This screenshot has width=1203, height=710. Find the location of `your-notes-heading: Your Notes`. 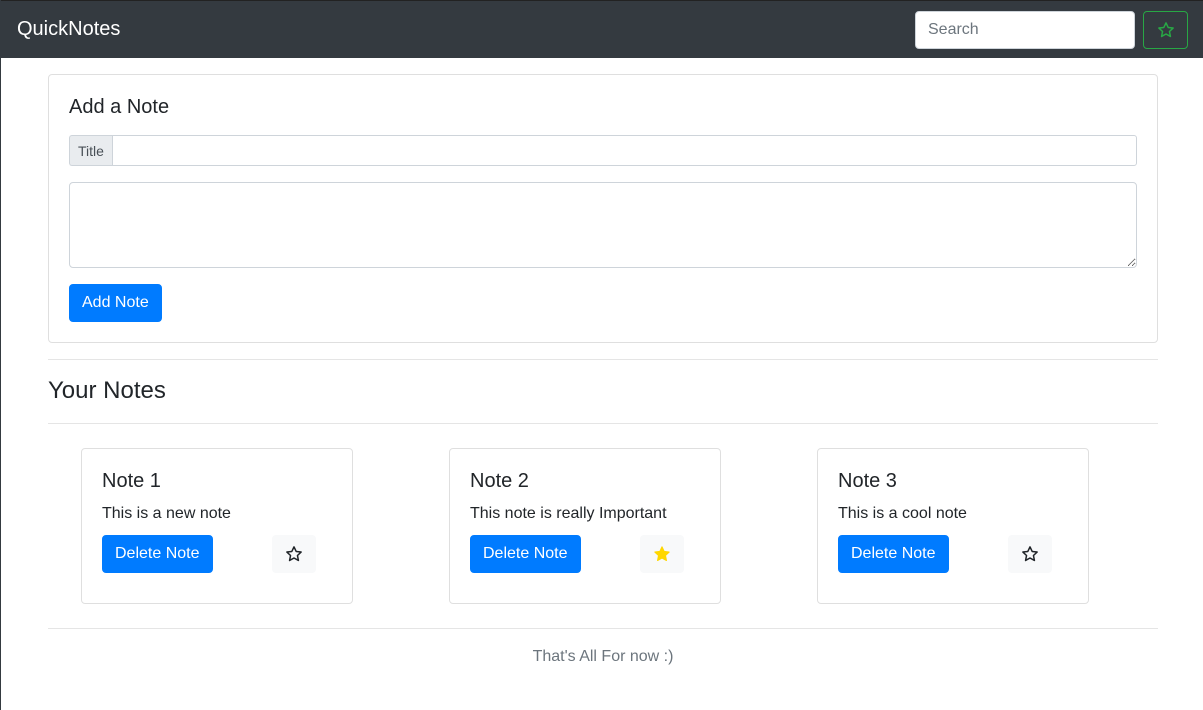

your-notes-heading: Your Notes is located at coordinates (107, 390).